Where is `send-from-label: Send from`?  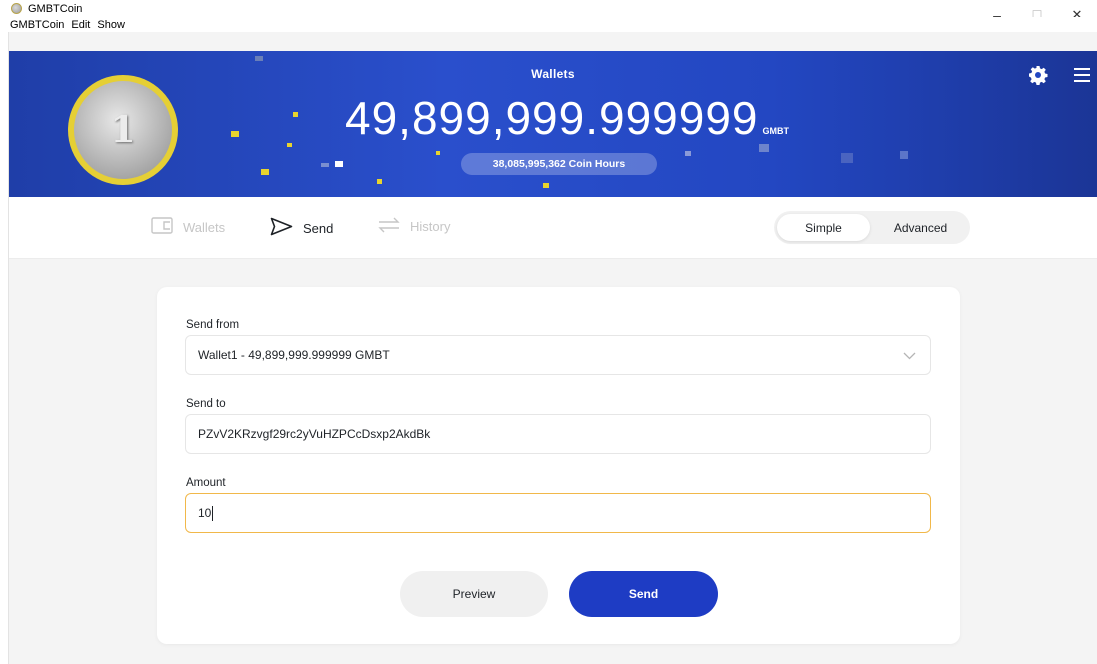
send-from-label: Send from is located at coordinates (213, 325).